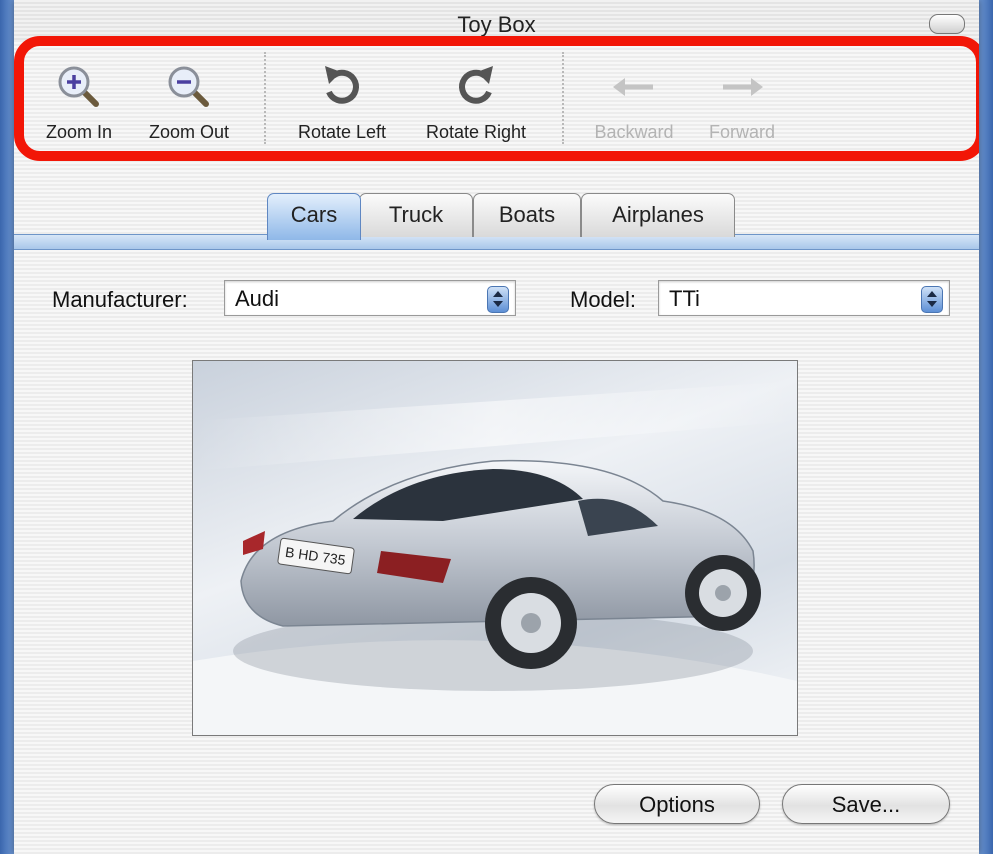 This screenshot has height=854, width=993. What do you see at coordinates (189, 92) in the screenshot?
I see `zoom-out-icon` at bounding box center [189, 92].